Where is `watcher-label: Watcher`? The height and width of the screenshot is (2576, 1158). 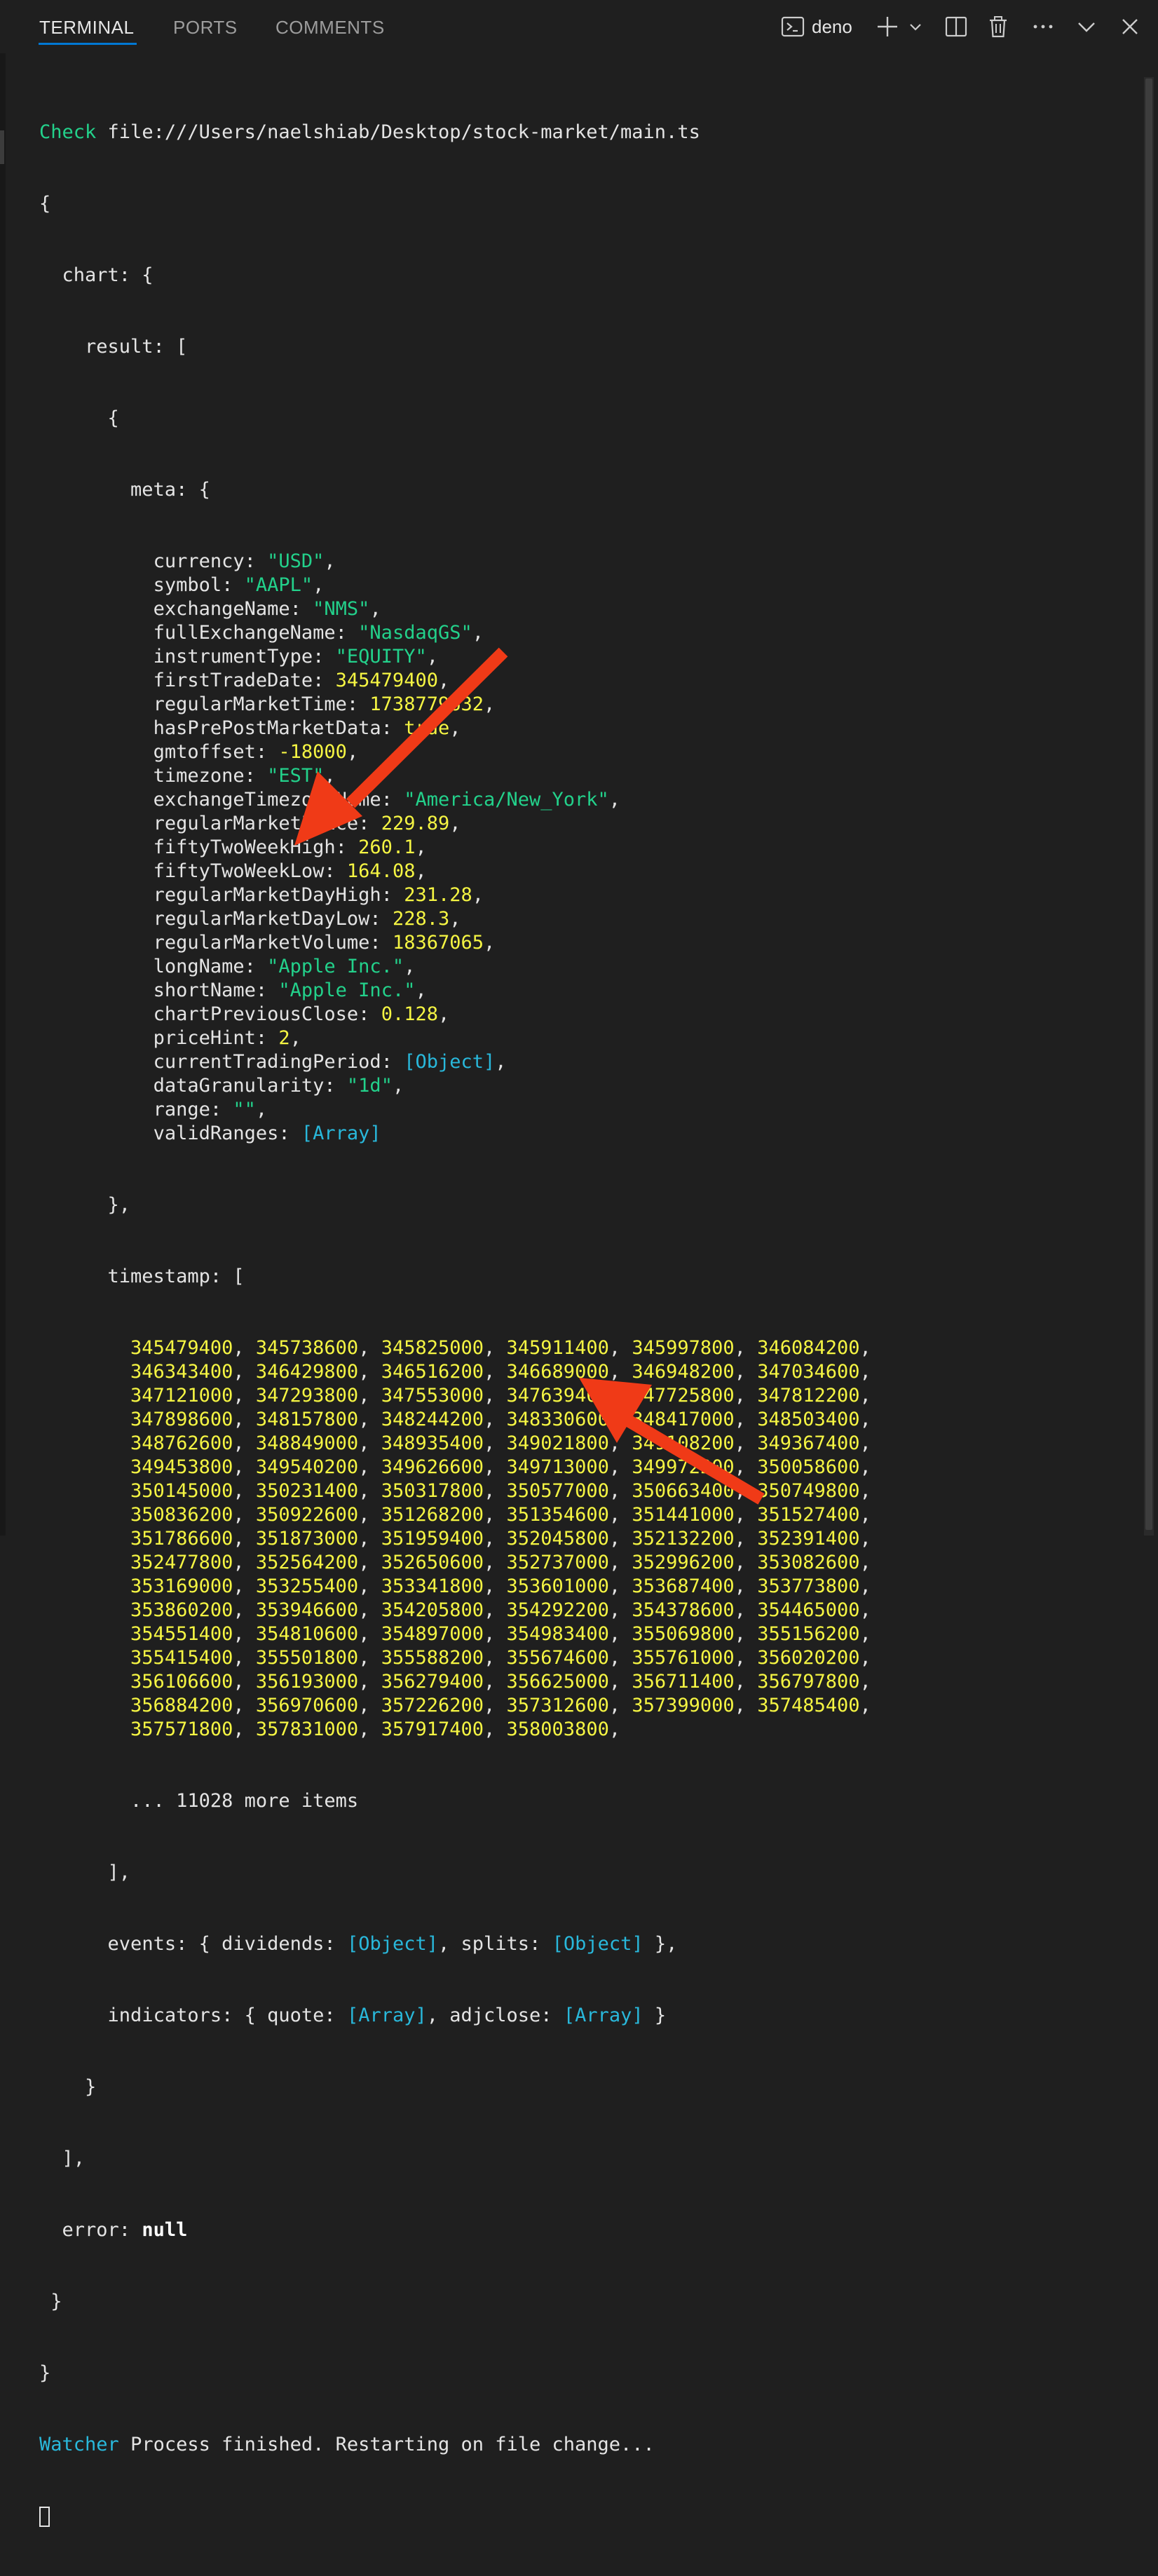 watcher-label: Watcher is located at coordinates (79, 2444).